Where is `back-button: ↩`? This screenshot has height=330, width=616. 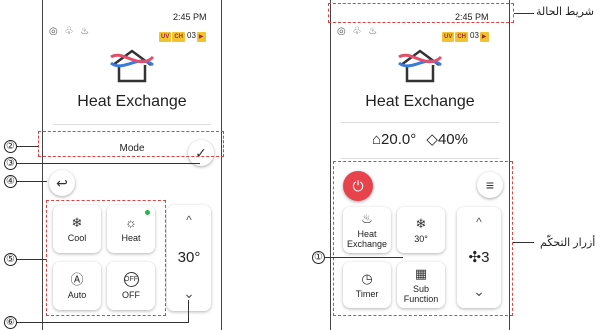
back-button: ↩ is located at coordinates (62, 183).